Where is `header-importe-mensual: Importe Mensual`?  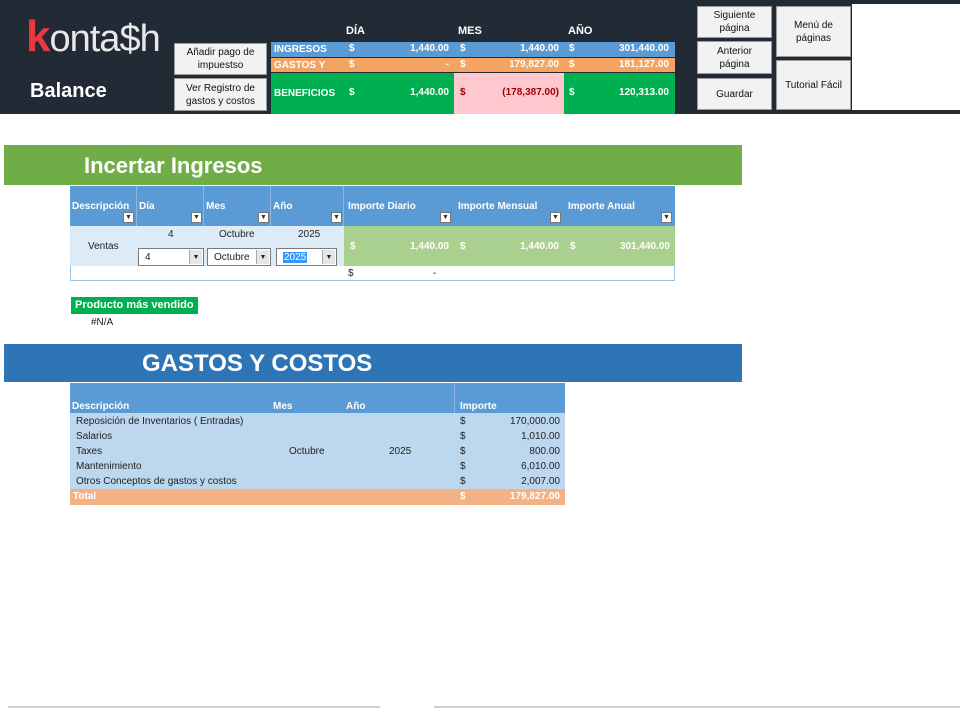
header-importe-mensual: Importe Mensual is located at coordinates (498, 206).